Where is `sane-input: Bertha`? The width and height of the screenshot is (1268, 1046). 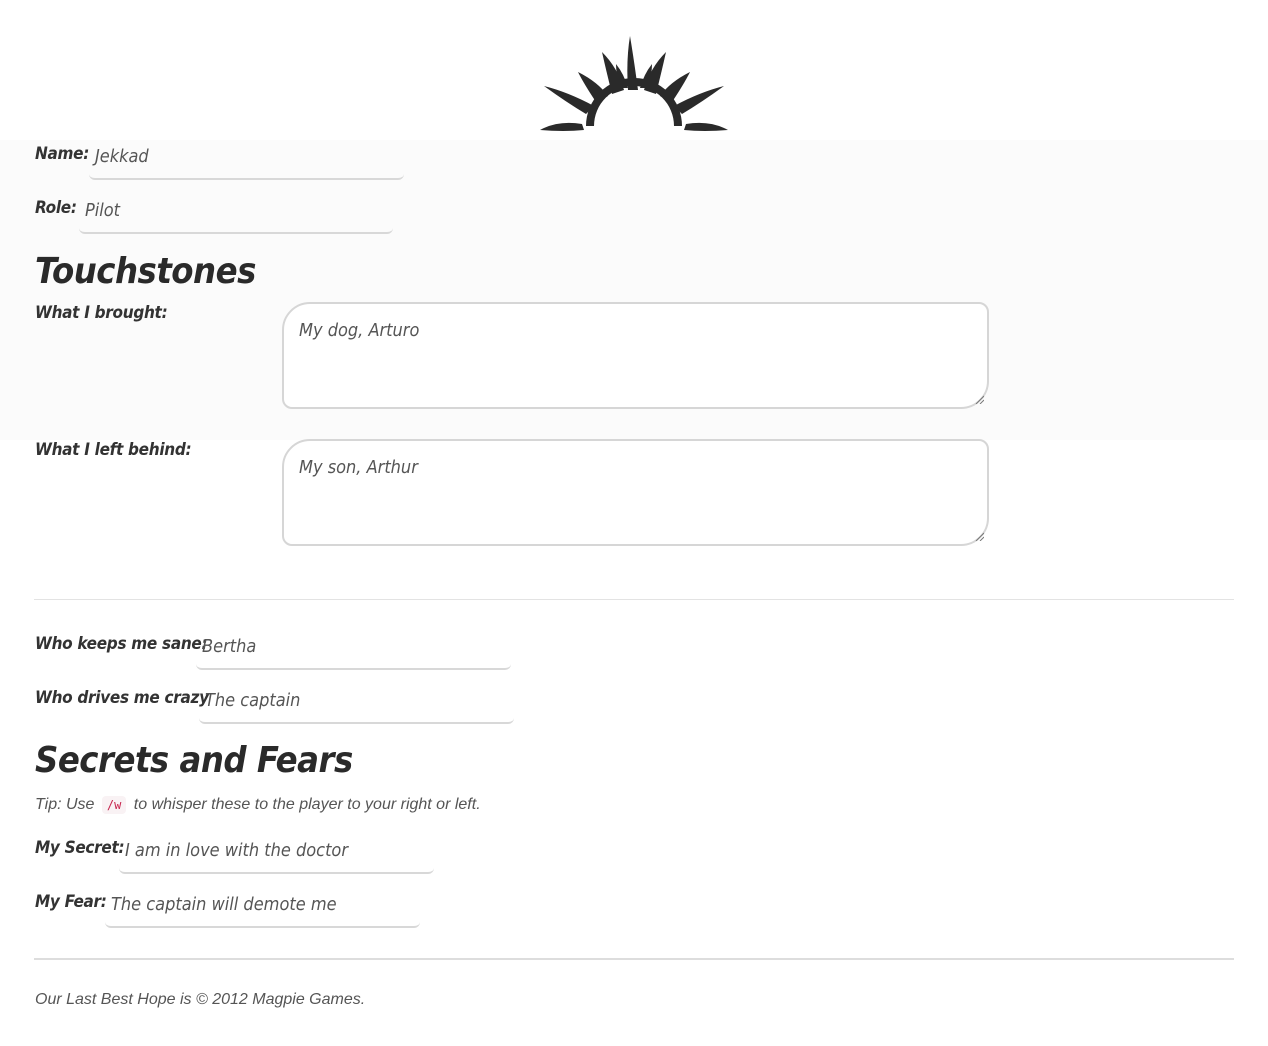 sane-input: Bertha is located at coordinates (353, 651).